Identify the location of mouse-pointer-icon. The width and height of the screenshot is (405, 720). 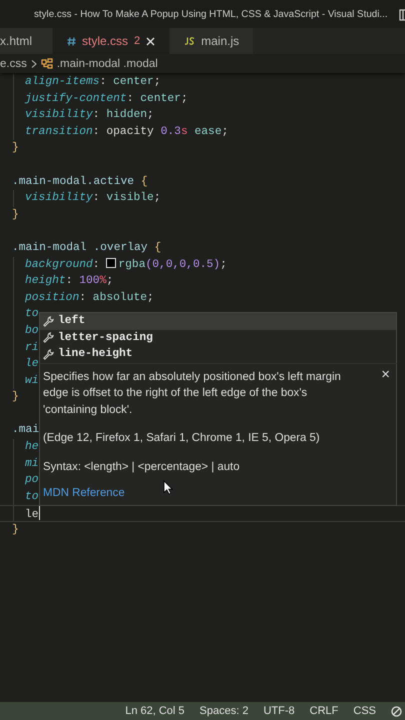
(168, 487).